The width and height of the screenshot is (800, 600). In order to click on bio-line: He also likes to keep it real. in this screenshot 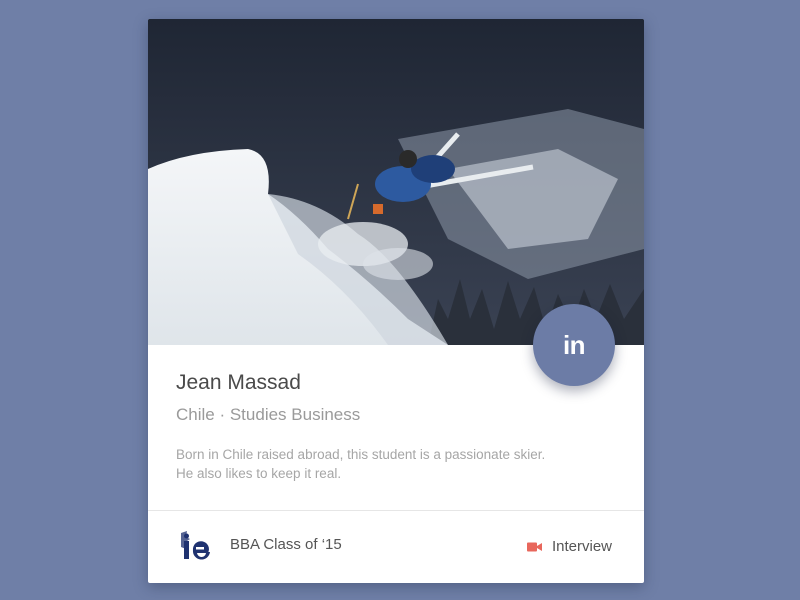, I will do `click(259, 473)`.